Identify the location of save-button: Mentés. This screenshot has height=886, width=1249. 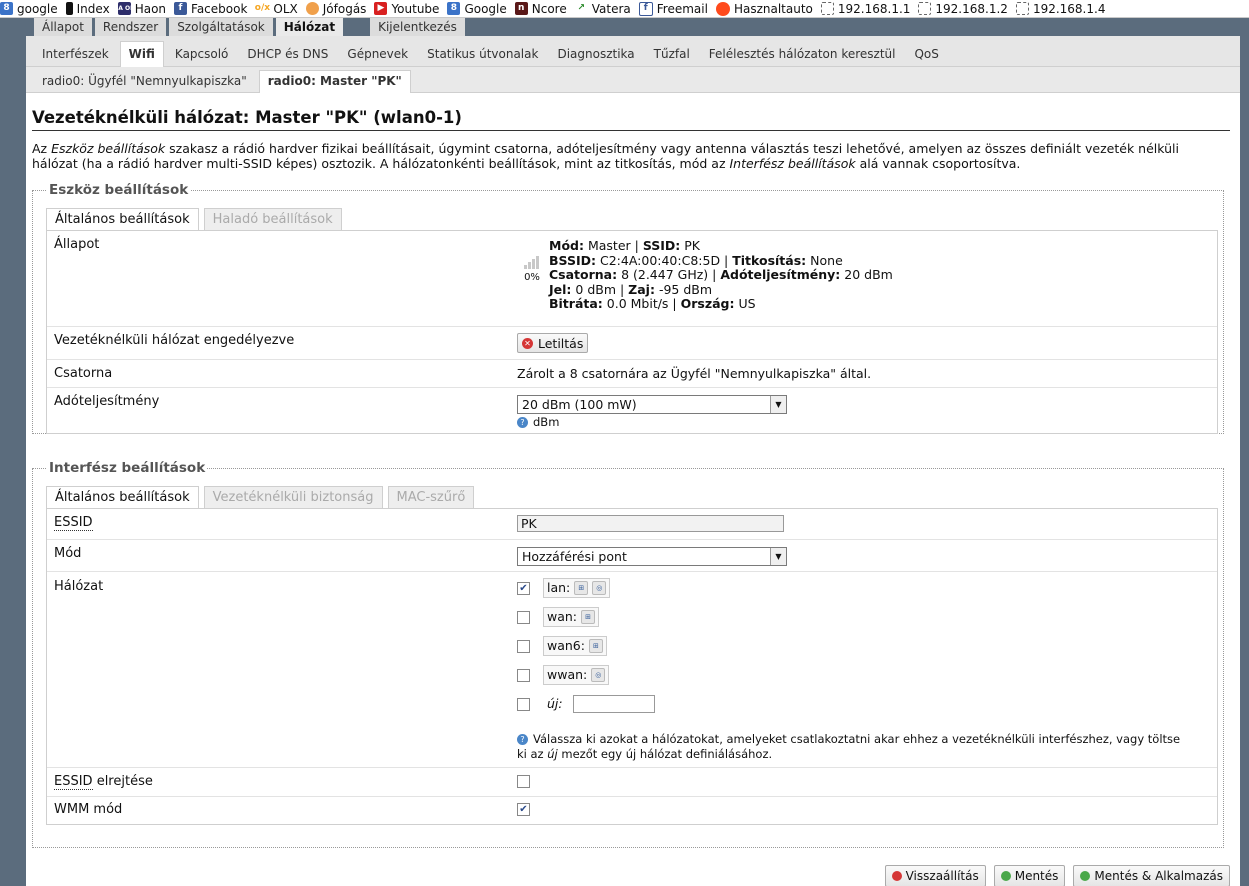
(1029, 875).